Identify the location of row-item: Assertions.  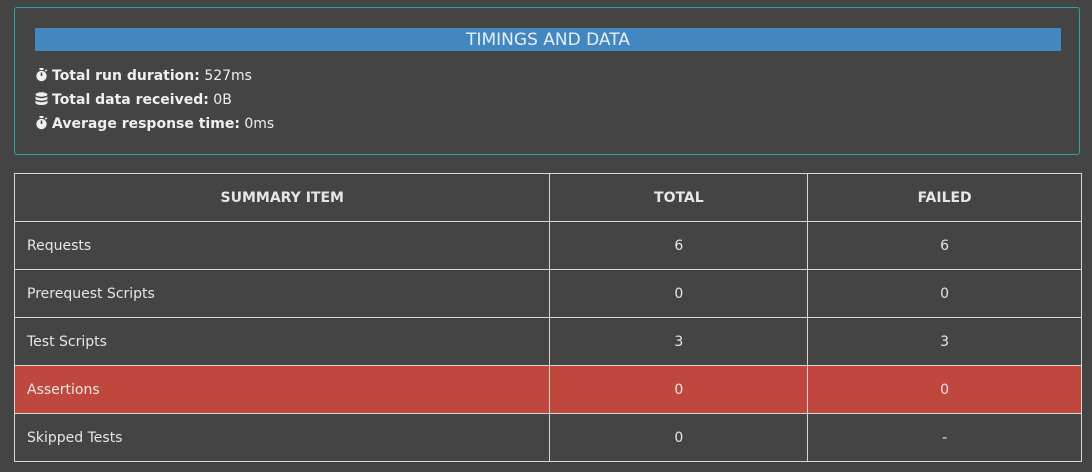
(282, 389).